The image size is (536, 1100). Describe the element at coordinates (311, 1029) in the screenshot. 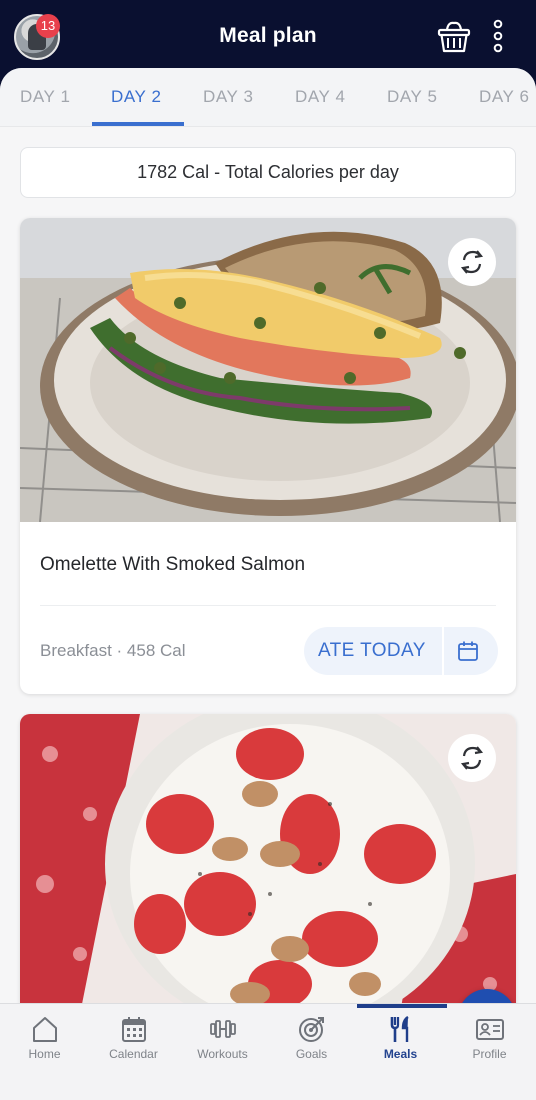

I see `target-icon` at that location.